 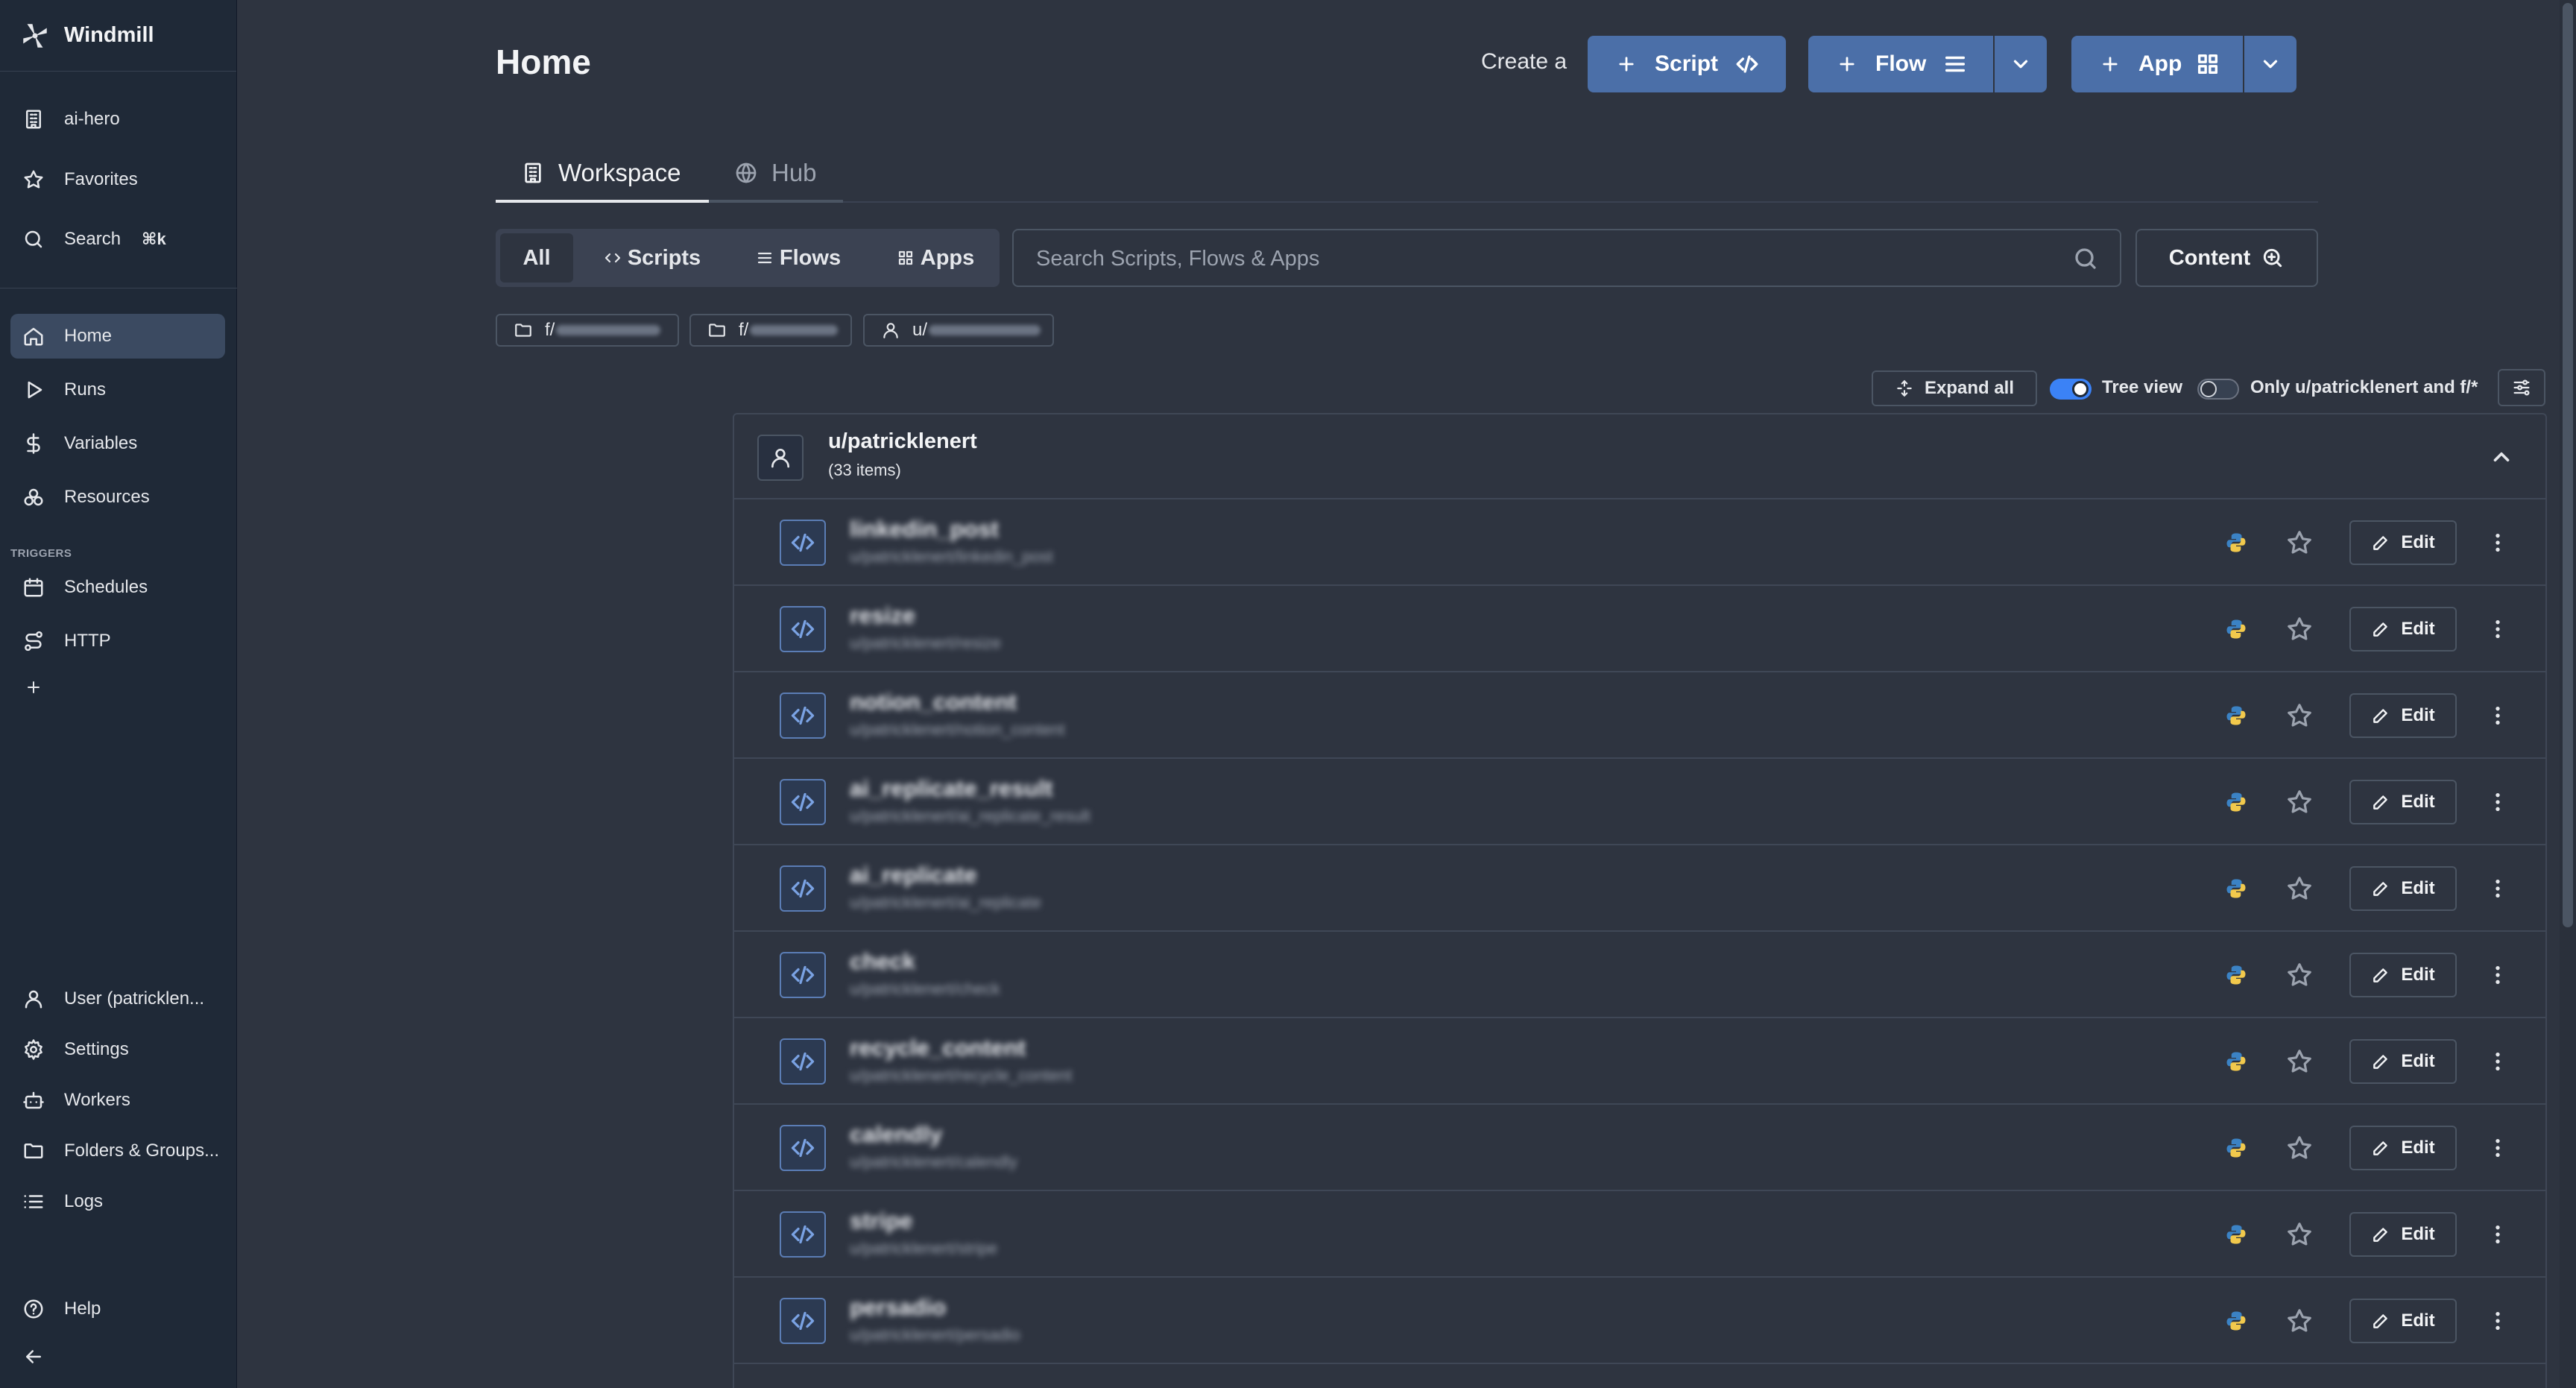 I want to click on tree-view-toggle, so click(x=2071, y=390).